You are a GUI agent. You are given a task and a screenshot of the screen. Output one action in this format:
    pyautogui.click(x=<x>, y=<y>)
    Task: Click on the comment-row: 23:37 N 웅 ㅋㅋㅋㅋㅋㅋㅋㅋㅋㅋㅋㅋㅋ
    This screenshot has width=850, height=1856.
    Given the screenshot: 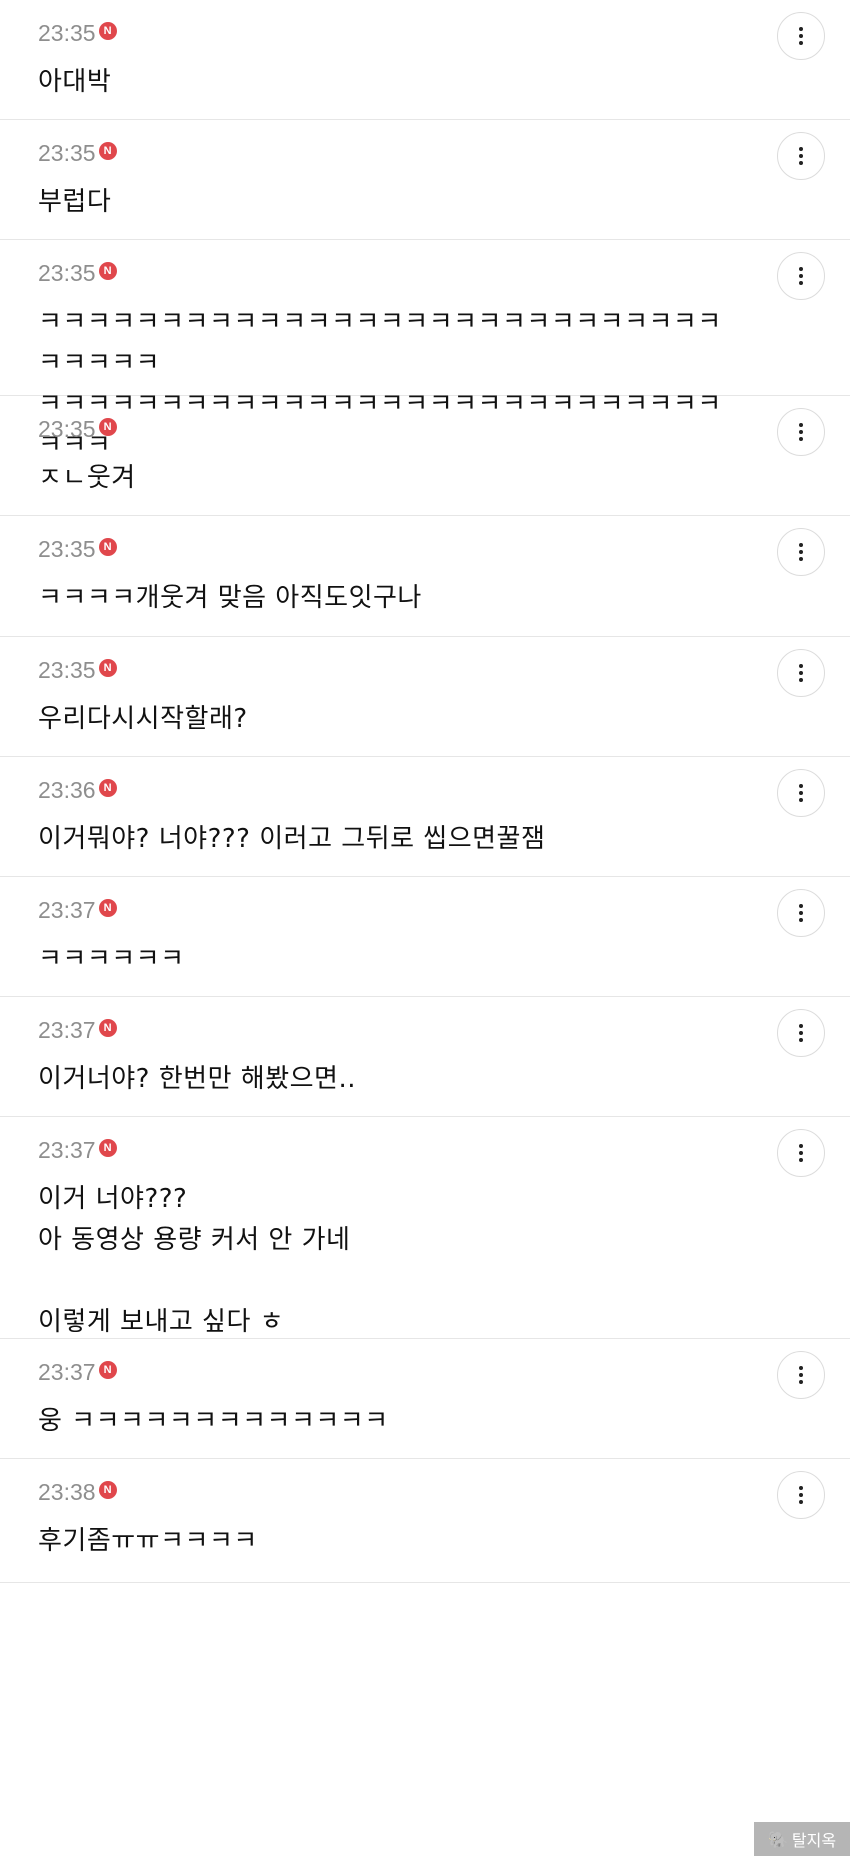 What is the action you would take?
    pyautogui.click(x=425, y=1399)
    